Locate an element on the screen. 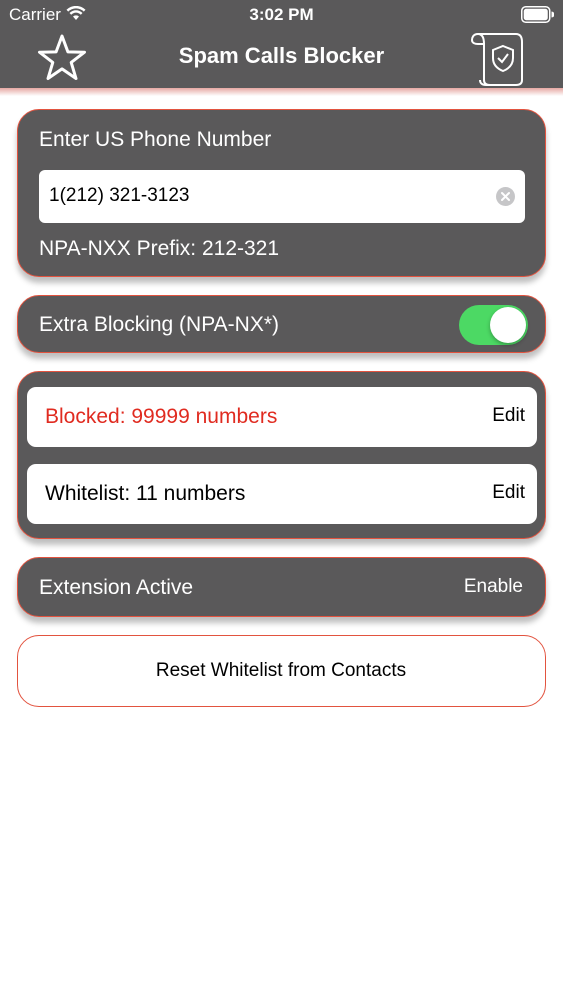 The width and height of the screenshot is (563, 1000). status-bar: Carrier 3:02 PM is located at coordinates (281, 15).